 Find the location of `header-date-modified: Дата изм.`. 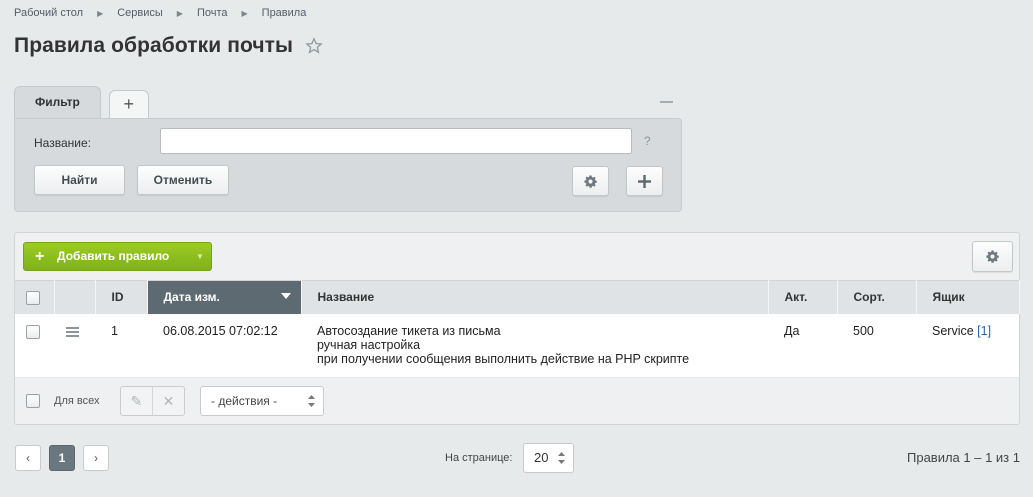

header-date-modified: Дата изм. is located at coordinates (224, 297).